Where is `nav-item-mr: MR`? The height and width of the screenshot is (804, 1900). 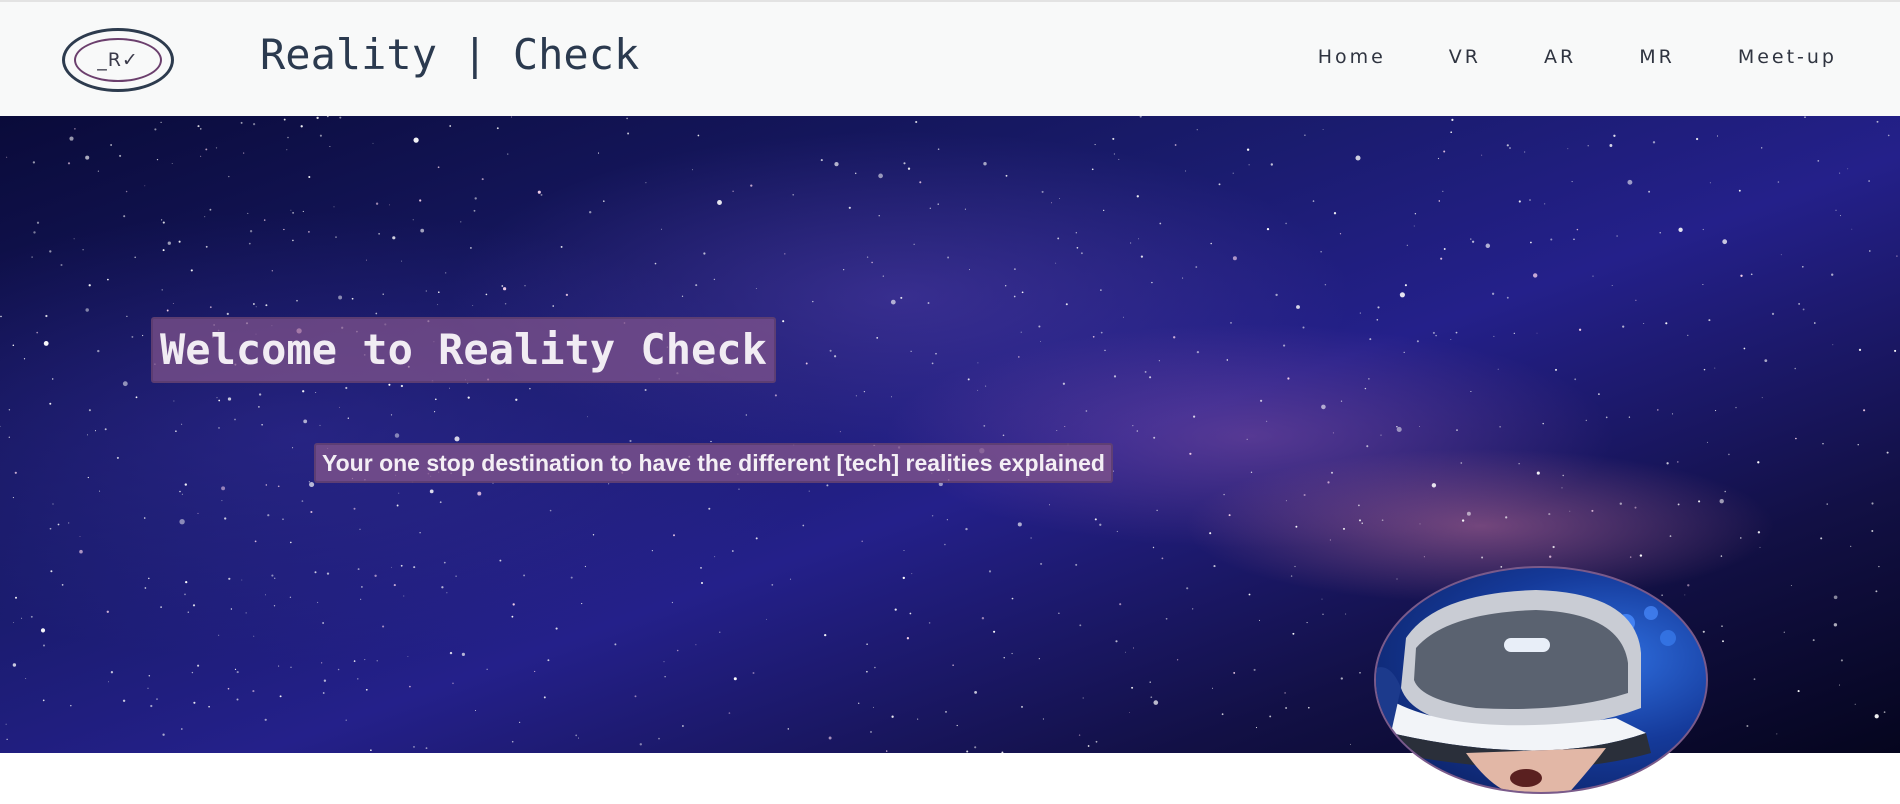 nav-item-mr: MR is located at coordinates (1657, 57).